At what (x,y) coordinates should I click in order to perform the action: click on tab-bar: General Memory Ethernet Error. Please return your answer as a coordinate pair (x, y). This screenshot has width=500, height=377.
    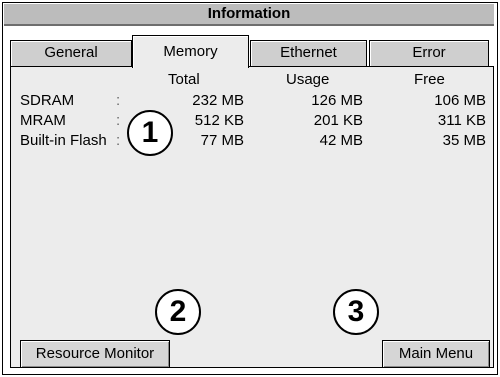
    Looking at the image, I should click on (252, 51).